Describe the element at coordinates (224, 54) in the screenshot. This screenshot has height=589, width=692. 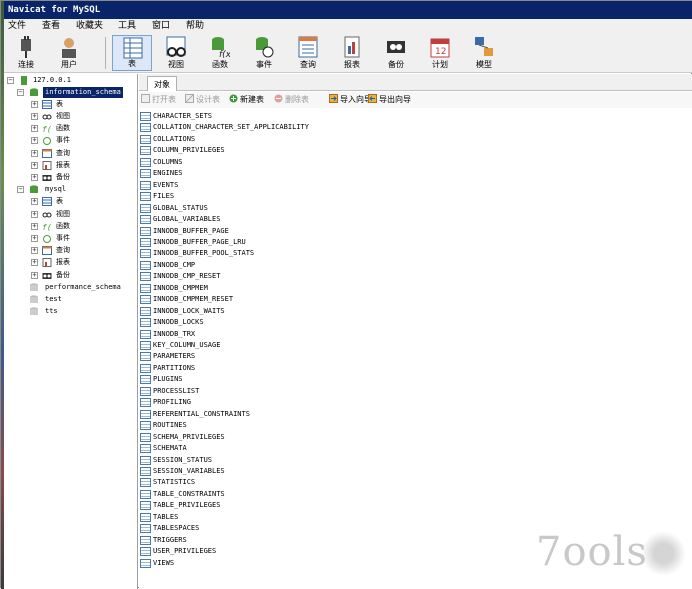
I see `svg-text: f(x)` at that location.